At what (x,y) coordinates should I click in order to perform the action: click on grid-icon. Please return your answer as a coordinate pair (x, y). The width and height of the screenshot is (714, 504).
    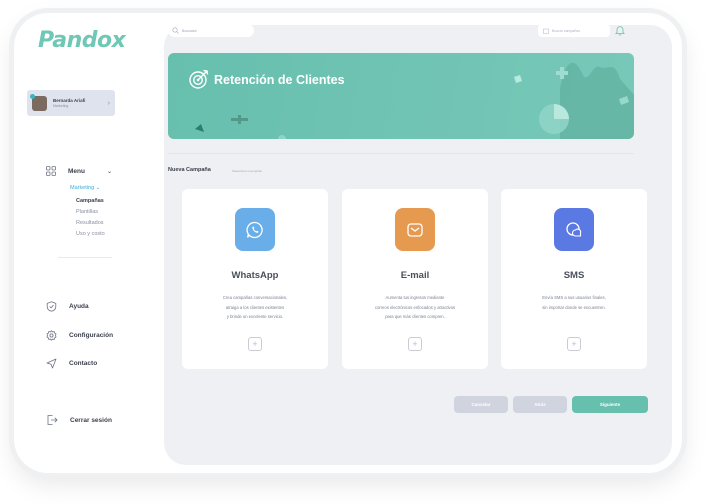
    Looking at the image, I should click on (51, 171).